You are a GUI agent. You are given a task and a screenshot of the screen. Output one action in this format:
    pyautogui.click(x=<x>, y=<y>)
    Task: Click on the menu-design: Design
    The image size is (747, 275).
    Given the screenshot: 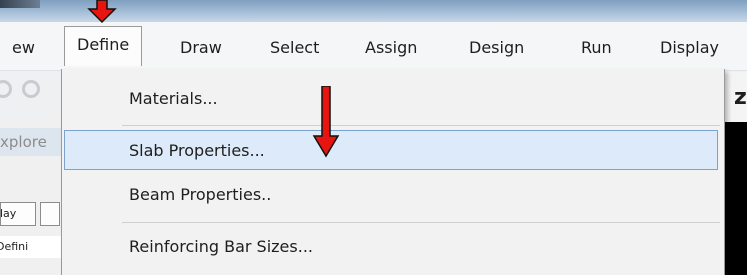 What is the action you would take?
    pyautogui.click(x=496, y=48)
    